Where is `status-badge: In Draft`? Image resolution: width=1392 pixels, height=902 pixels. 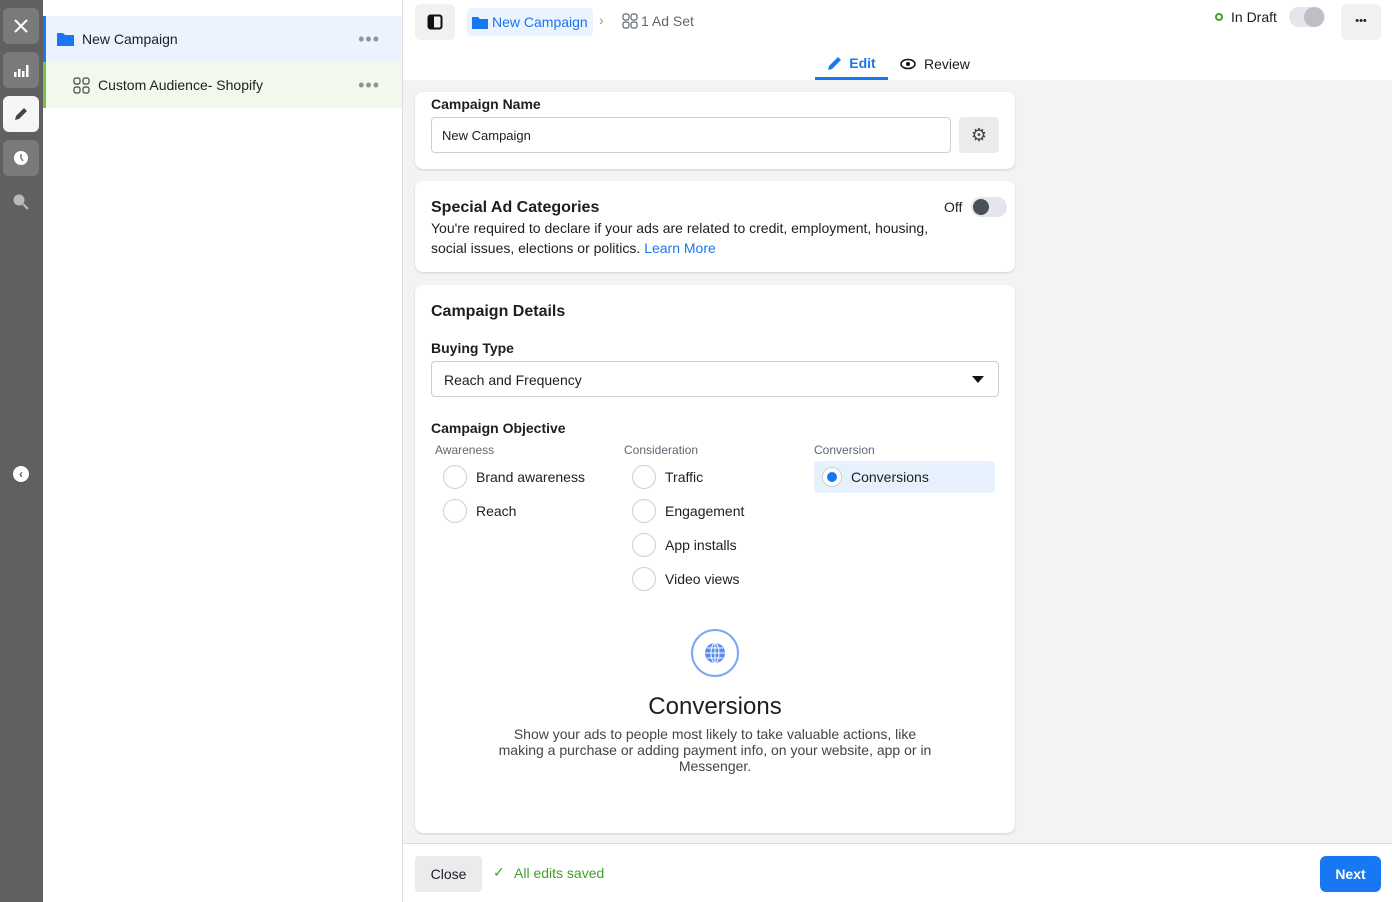
status-badge: In Draft is located at coordinates (1254, 17).